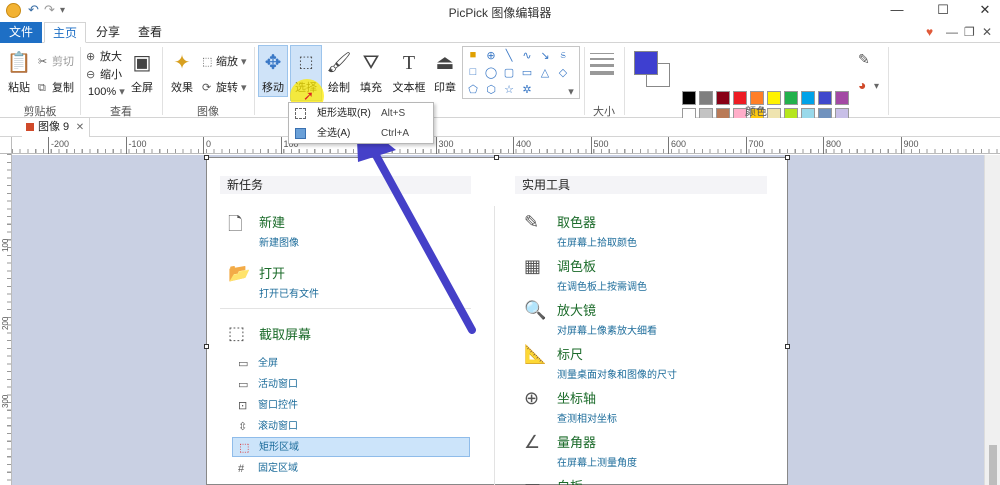  Describe the element at coordinates (361, 133) in the screenshot. I see `menu-item-select-all: 全选(A) Ctrl+A` at that location.